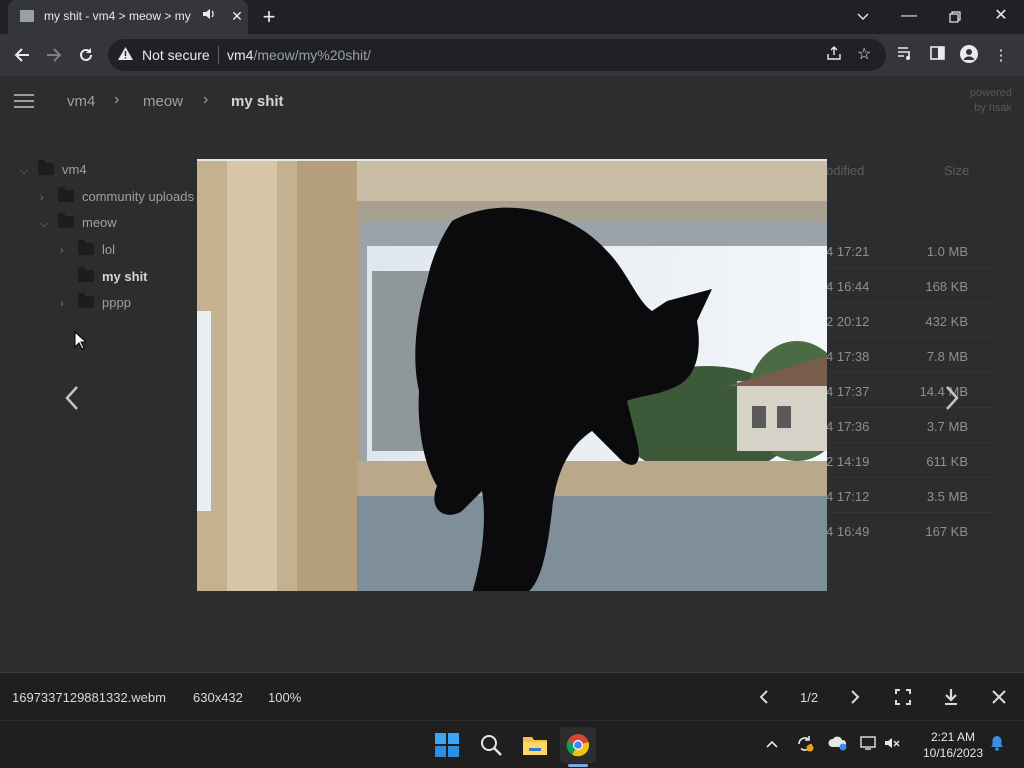 The width and height of the screenshot is (1024, 768). I want to click on speaker-icon, so click(210, 16).